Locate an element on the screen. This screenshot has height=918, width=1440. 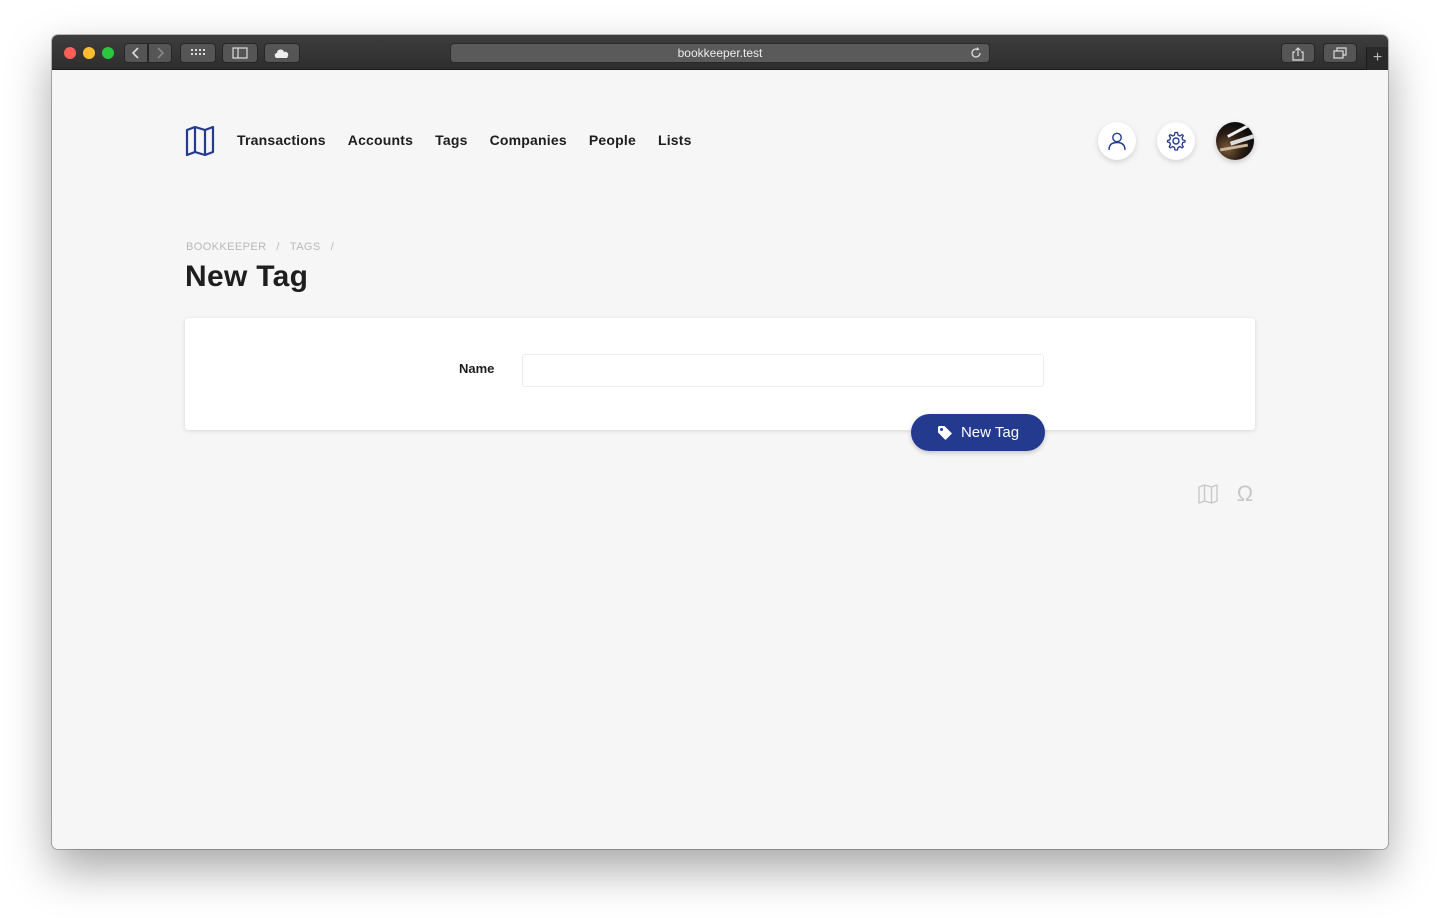
sidebar-button is located at coordinates (240, 53).